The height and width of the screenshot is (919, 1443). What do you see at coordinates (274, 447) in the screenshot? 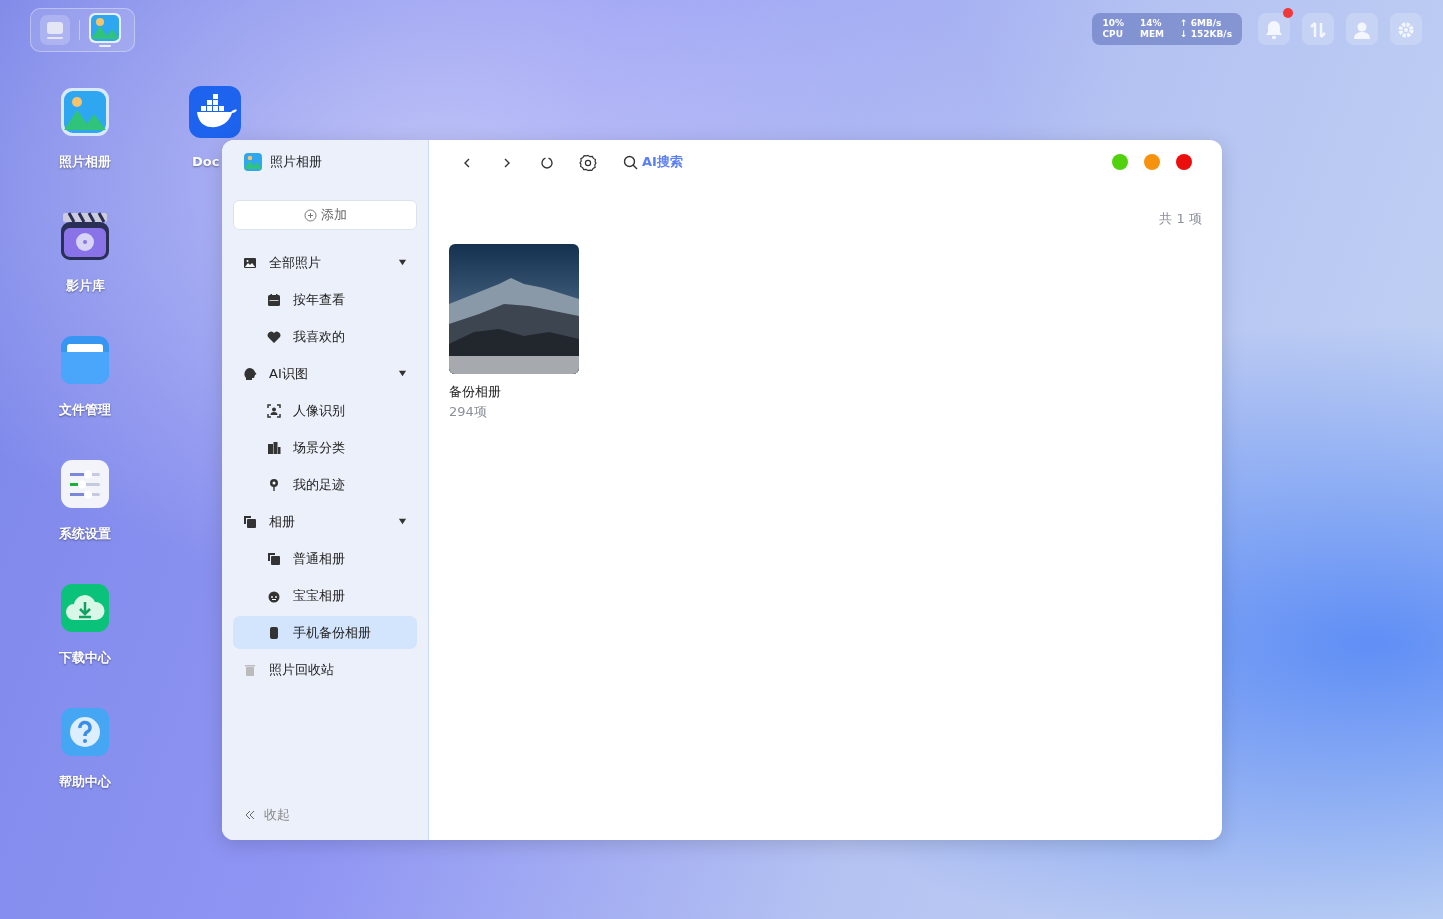
I see `buildings-icon` at bounding box center [274, 447].